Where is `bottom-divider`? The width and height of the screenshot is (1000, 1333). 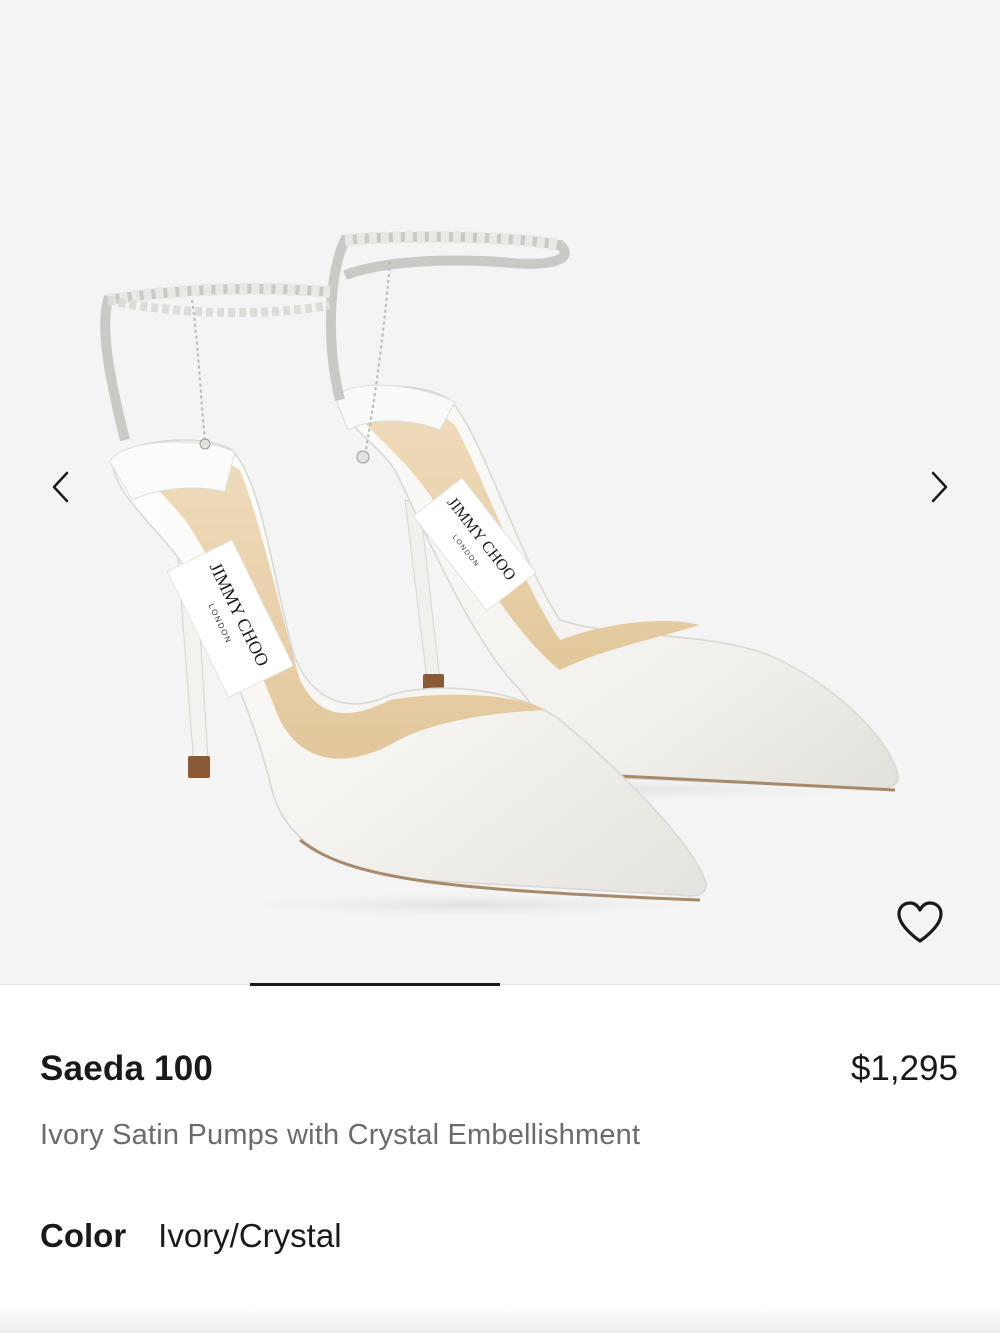
bottom-divider is located at coordinates (500, 1320).